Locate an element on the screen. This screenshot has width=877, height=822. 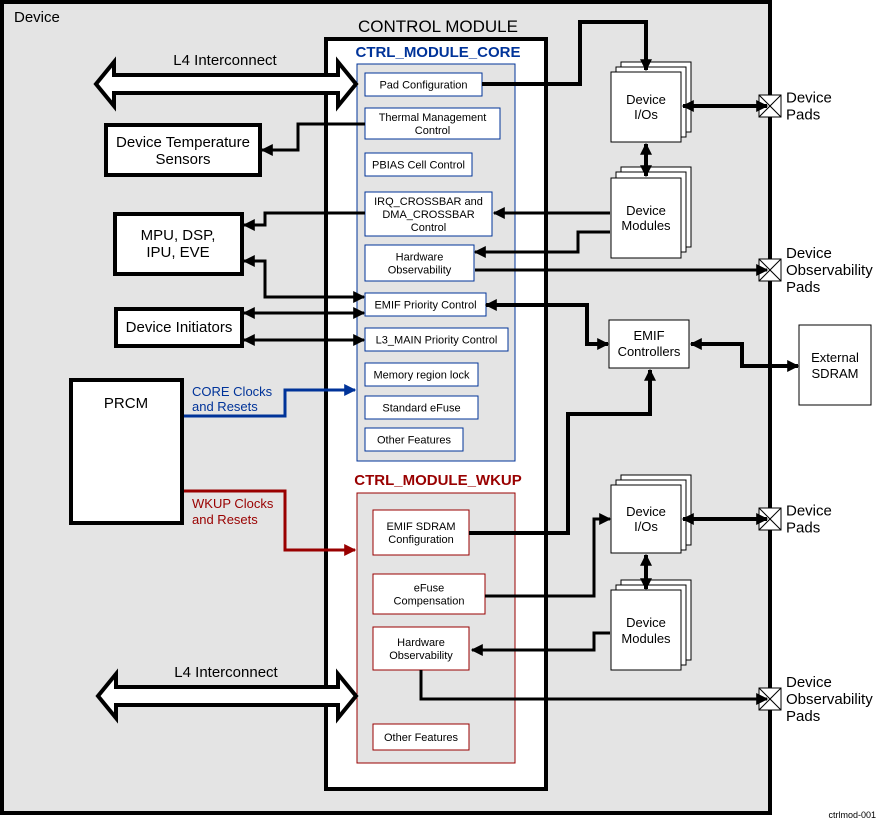
l4-interconnect-bottom-label: L4 Interconnect is located at coordinates (226, 672).